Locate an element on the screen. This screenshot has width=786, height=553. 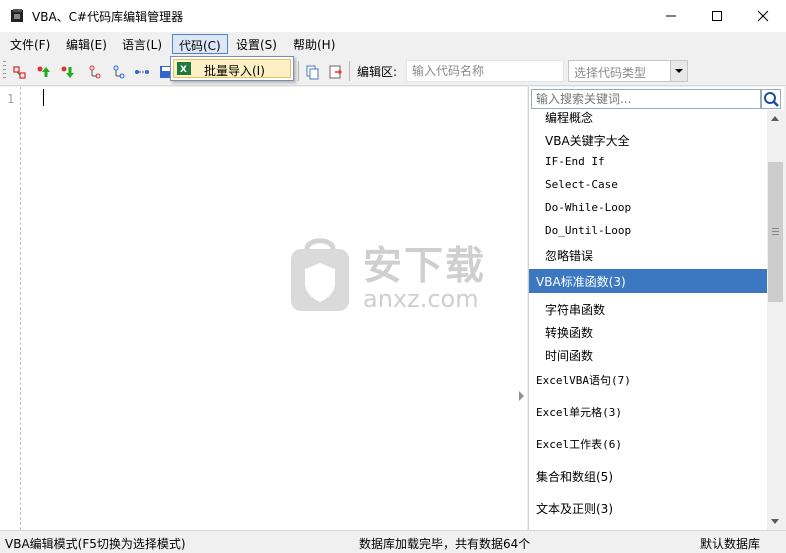
tree-category: 集合和数组(5) is located at coordinates (648, 476).